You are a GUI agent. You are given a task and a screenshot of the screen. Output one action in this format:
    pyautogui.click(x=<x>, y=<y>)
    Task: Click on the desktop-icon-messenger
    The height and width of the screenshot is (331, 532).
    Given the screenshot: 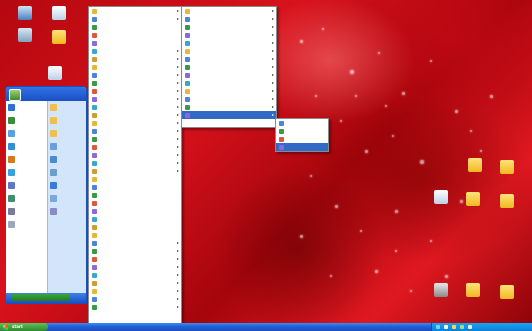 What is the action you would take?
    pyautogui.click(x=59, y=13)
    